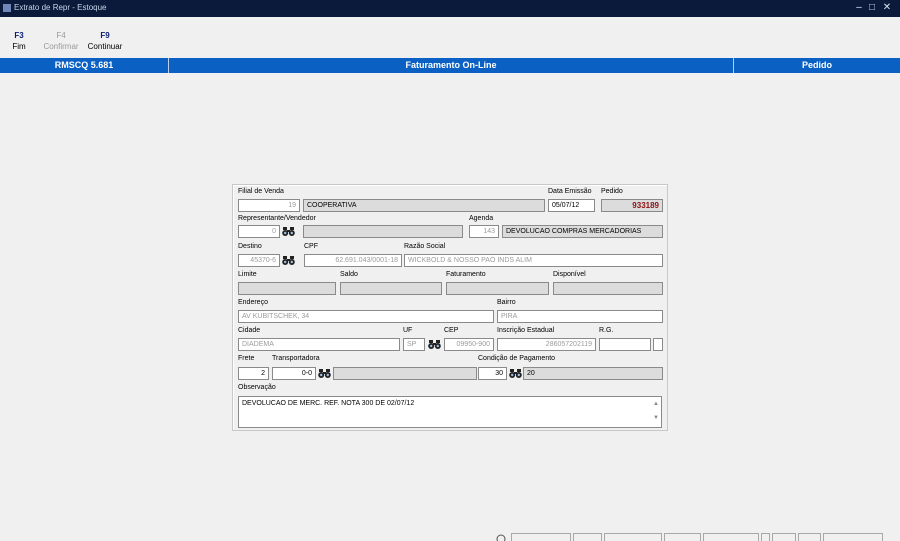 The width and height of the screenshot is (900, 541). What do you see at coordinates (296, 358) in the screenshot?
I see `transportadora-label: Transportadora` at bounding box center [296, 358].